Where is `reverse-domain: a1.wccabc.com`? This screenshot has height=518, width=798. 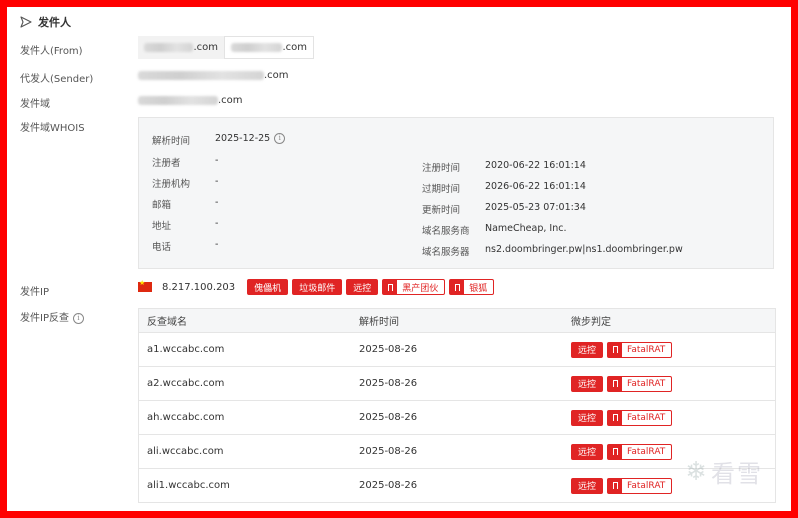
reverse-domain: a1.wccabc.com is located at coordinates (244, 349).